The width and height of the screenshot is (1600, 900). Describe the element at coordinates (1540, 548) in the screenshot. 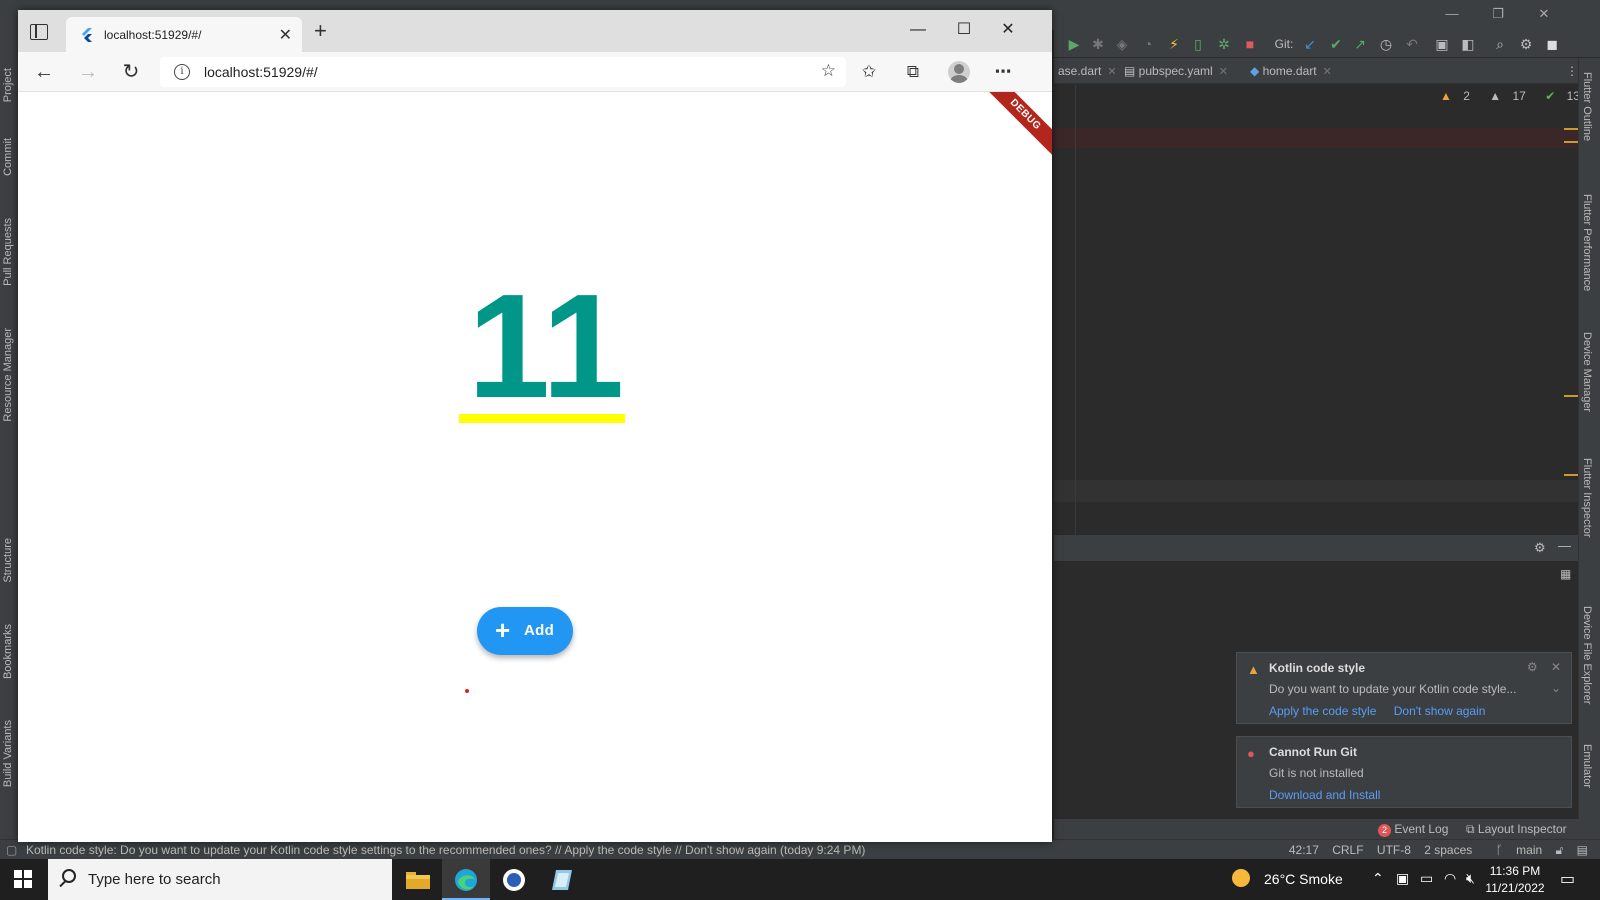

I see `panel-settings-icon: ⚙` at that location.